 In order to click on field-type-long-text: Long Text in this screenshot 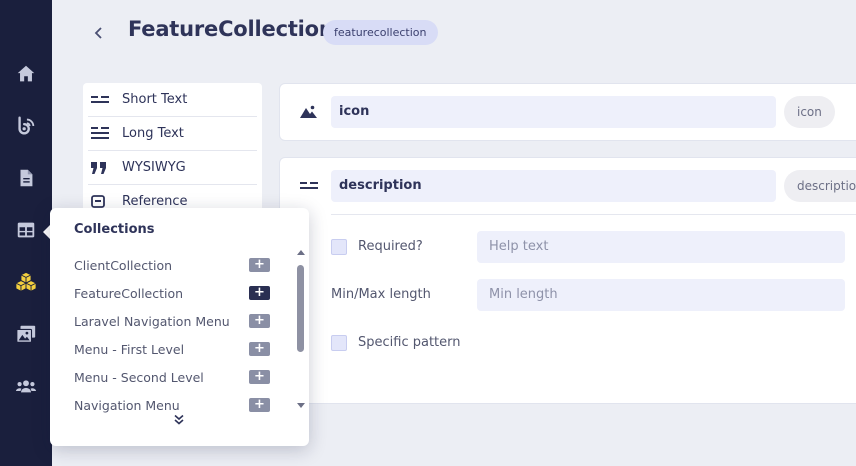, I will do `click(172, 134)`.